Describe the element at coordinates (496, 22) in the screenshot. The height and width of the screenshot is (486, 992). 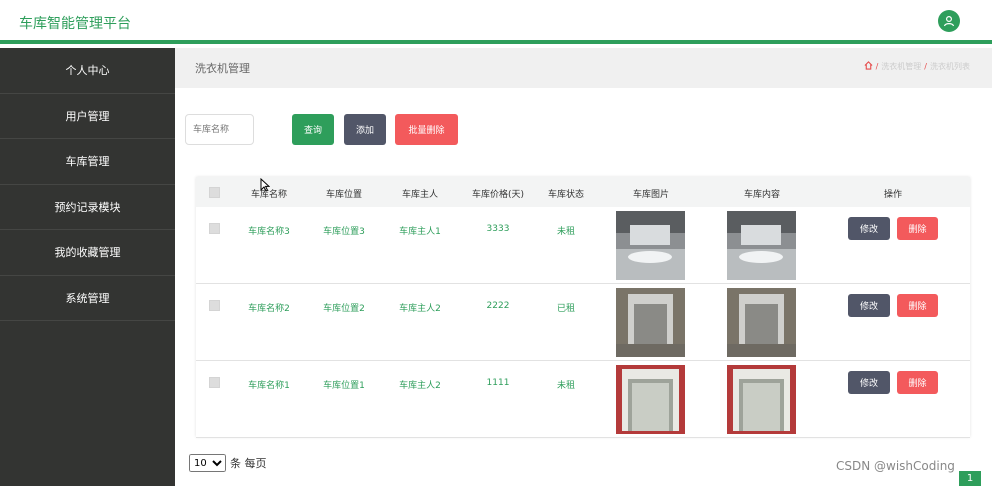
I see `top-bar: 车库智能管理平台` at that location.